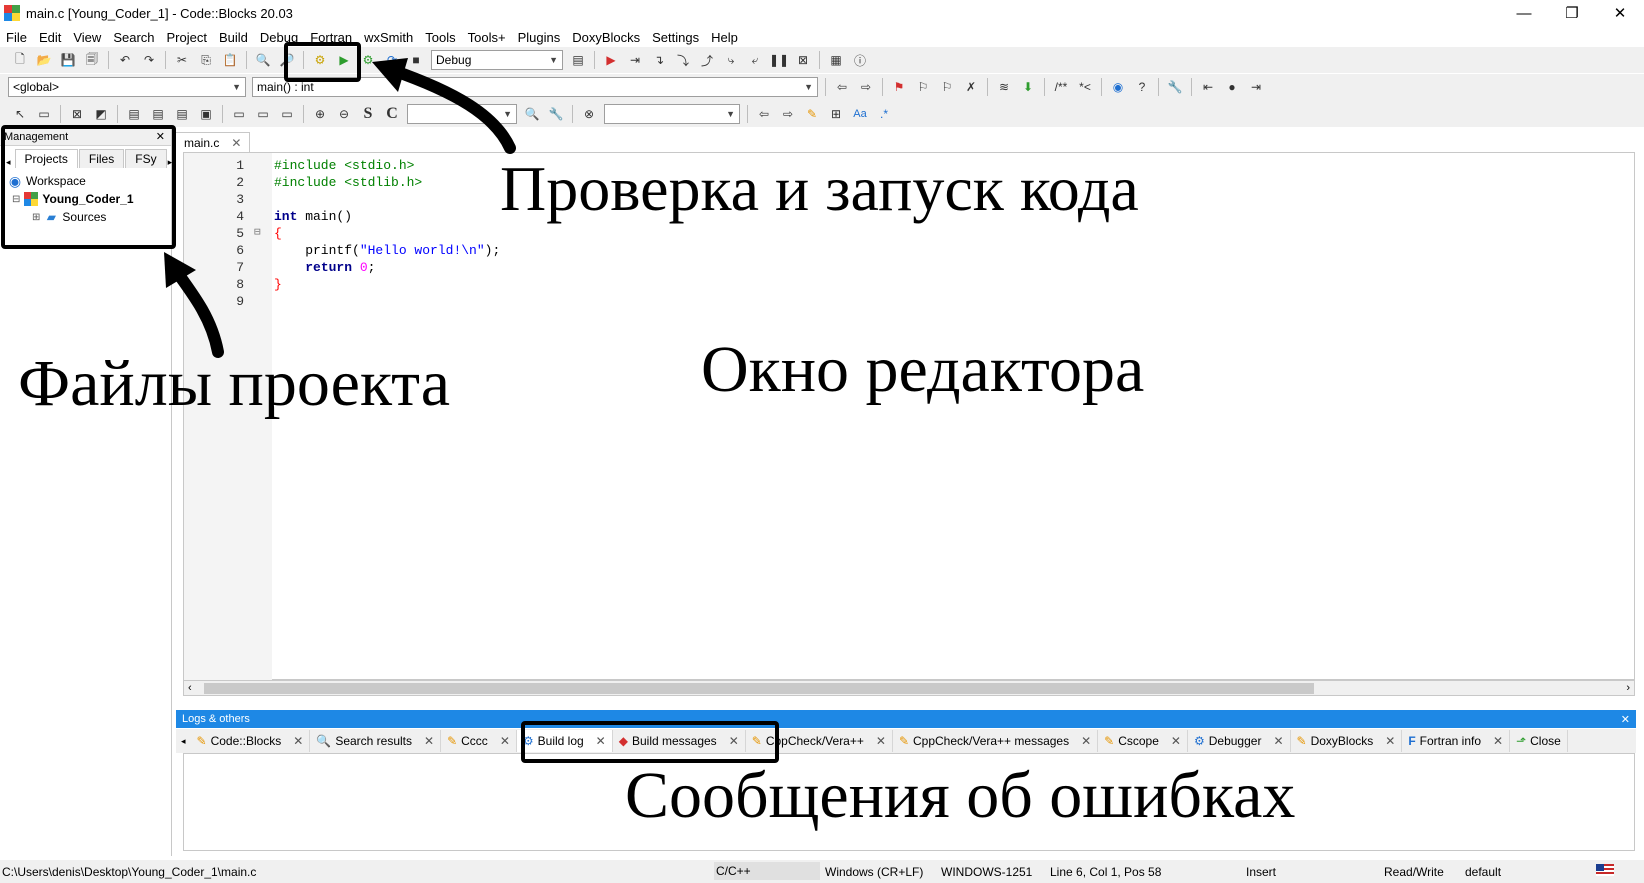  I want to click on new-file-icon: 🗋, so click(20, 60).